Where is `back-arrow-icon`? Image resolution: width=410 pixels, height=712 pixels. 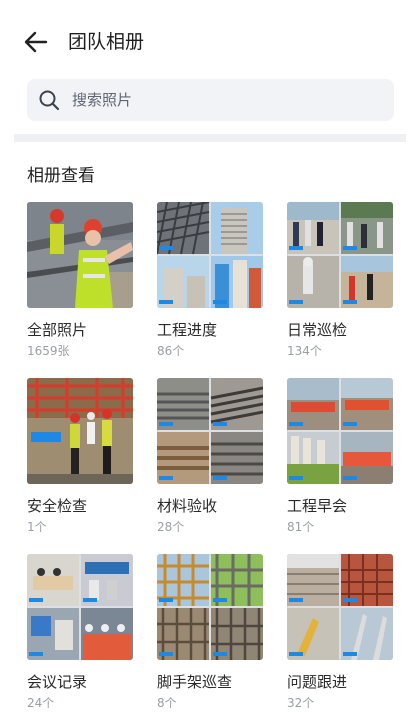
back-arrow-icon is located at coordinates (36, 42).